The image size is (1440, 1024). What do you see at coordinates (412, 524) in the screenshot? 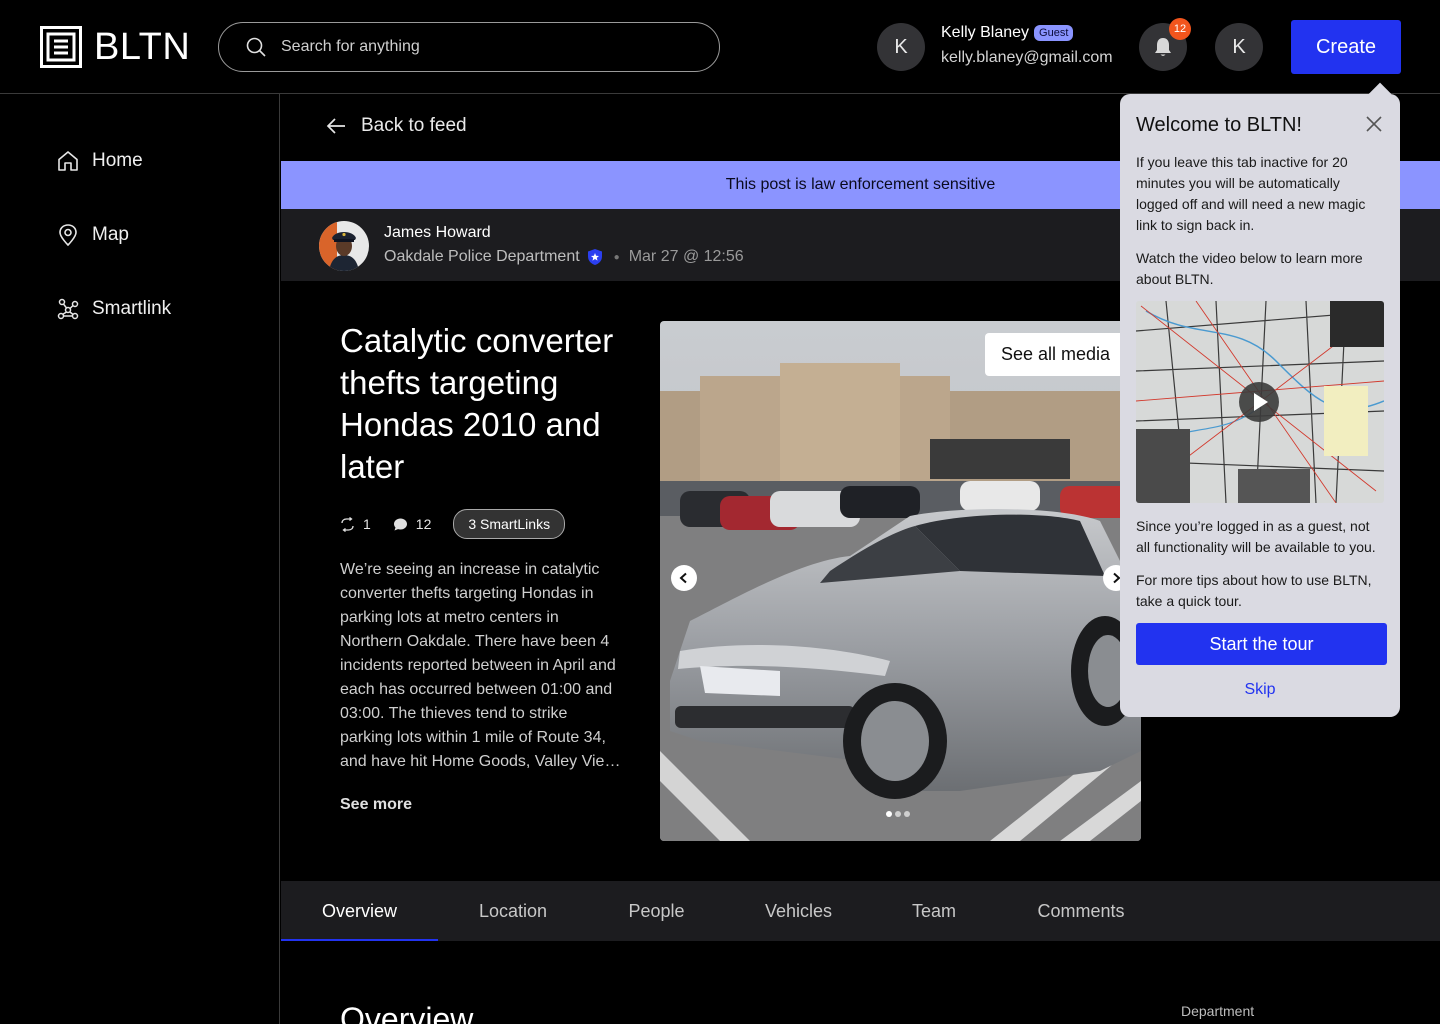
I see `comment-count: 12` at bounding box center [412, 524].